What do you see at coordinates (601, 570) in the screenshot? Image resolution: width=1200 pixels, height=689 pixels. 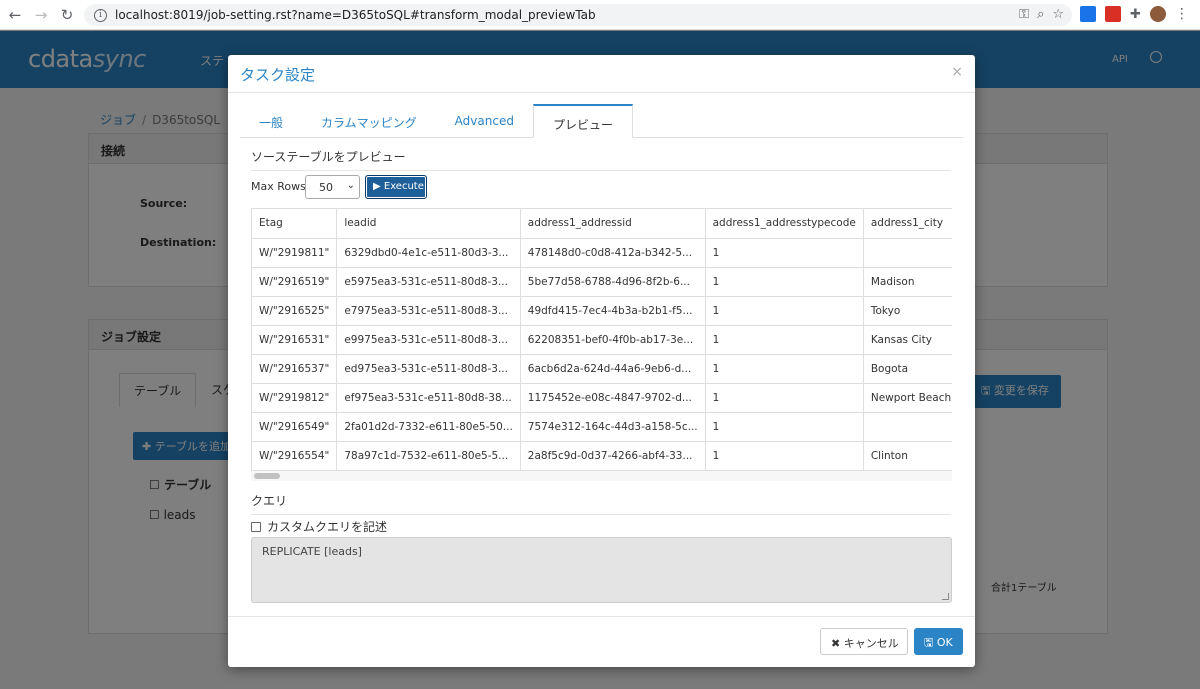 I see `query-textarea: REPLICATE [leads]` at bounding box center [601, 570].